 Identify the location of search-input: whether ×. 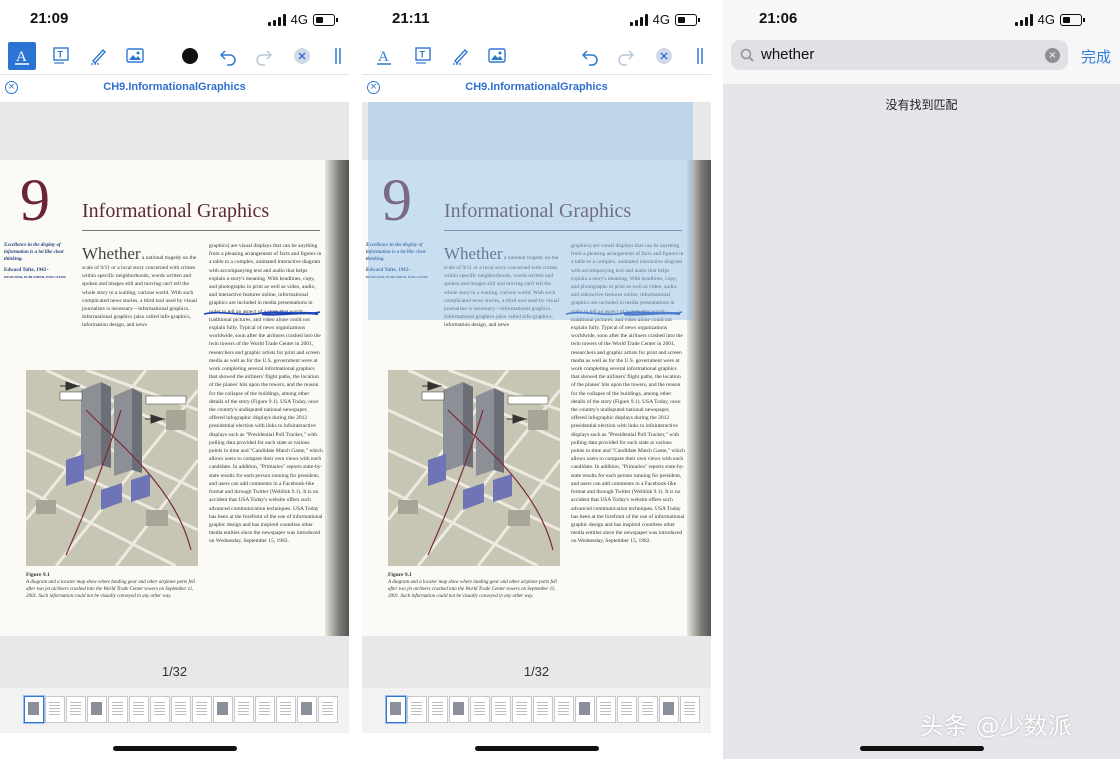
(899, 55).